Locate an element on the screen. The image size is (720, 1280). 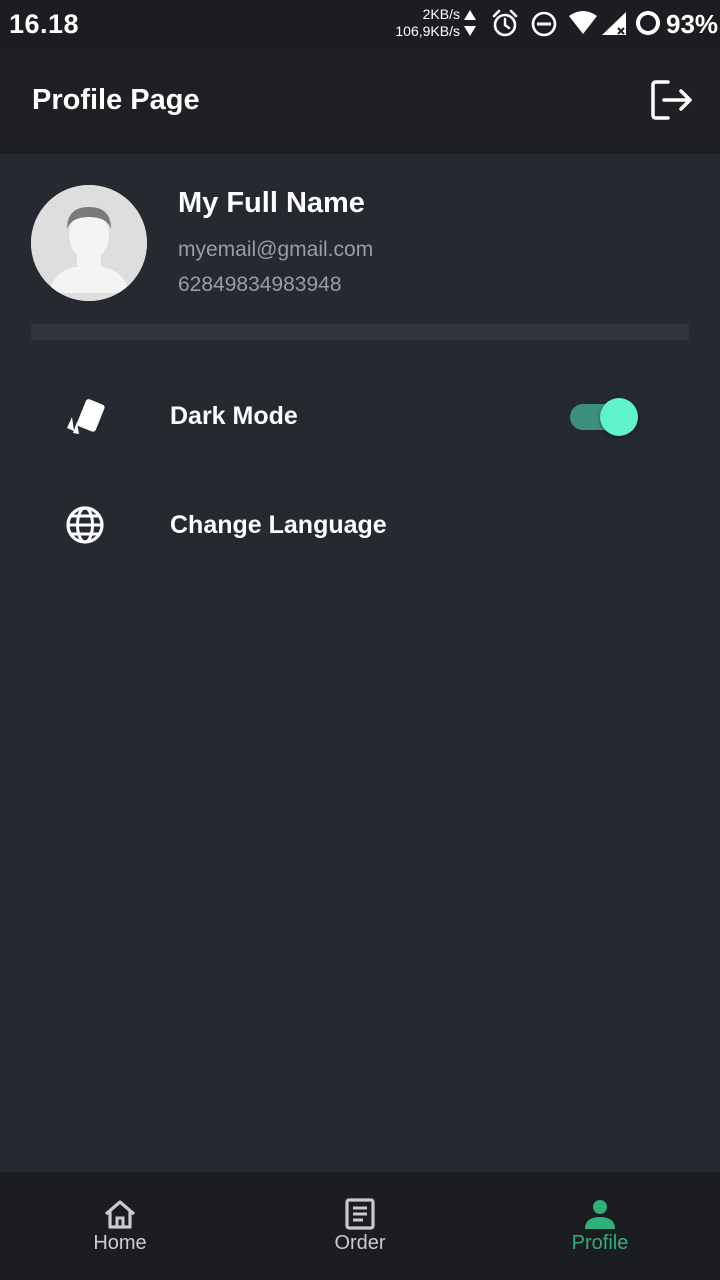
menu-item-change-language: Change Language is located at coordinates (360, 525).